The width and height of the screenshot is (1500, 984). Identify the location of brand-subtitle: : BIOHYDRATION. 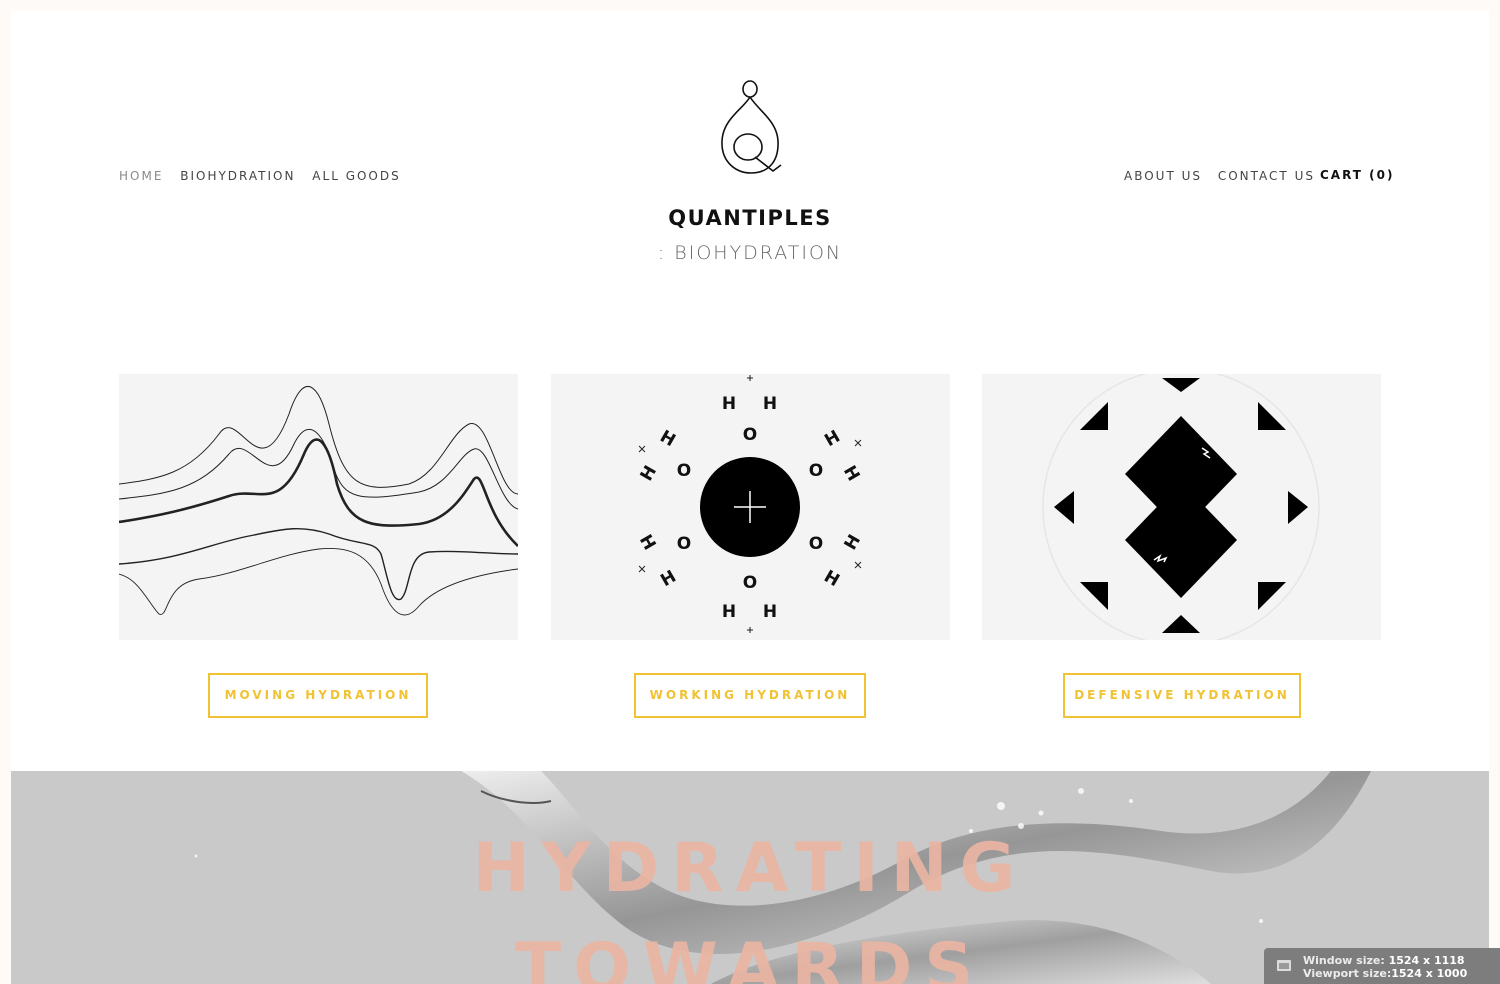
(750, 253).